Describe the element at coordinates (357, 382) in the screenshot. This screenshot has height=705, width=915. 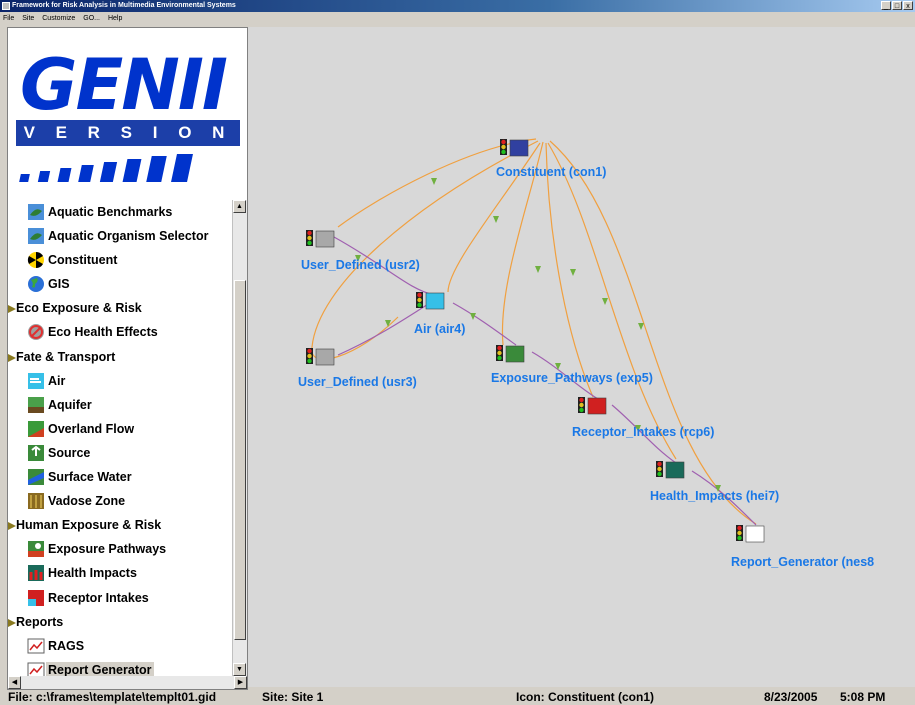
I see `node-label-usr3: User_Defined (usr3)` at that location.